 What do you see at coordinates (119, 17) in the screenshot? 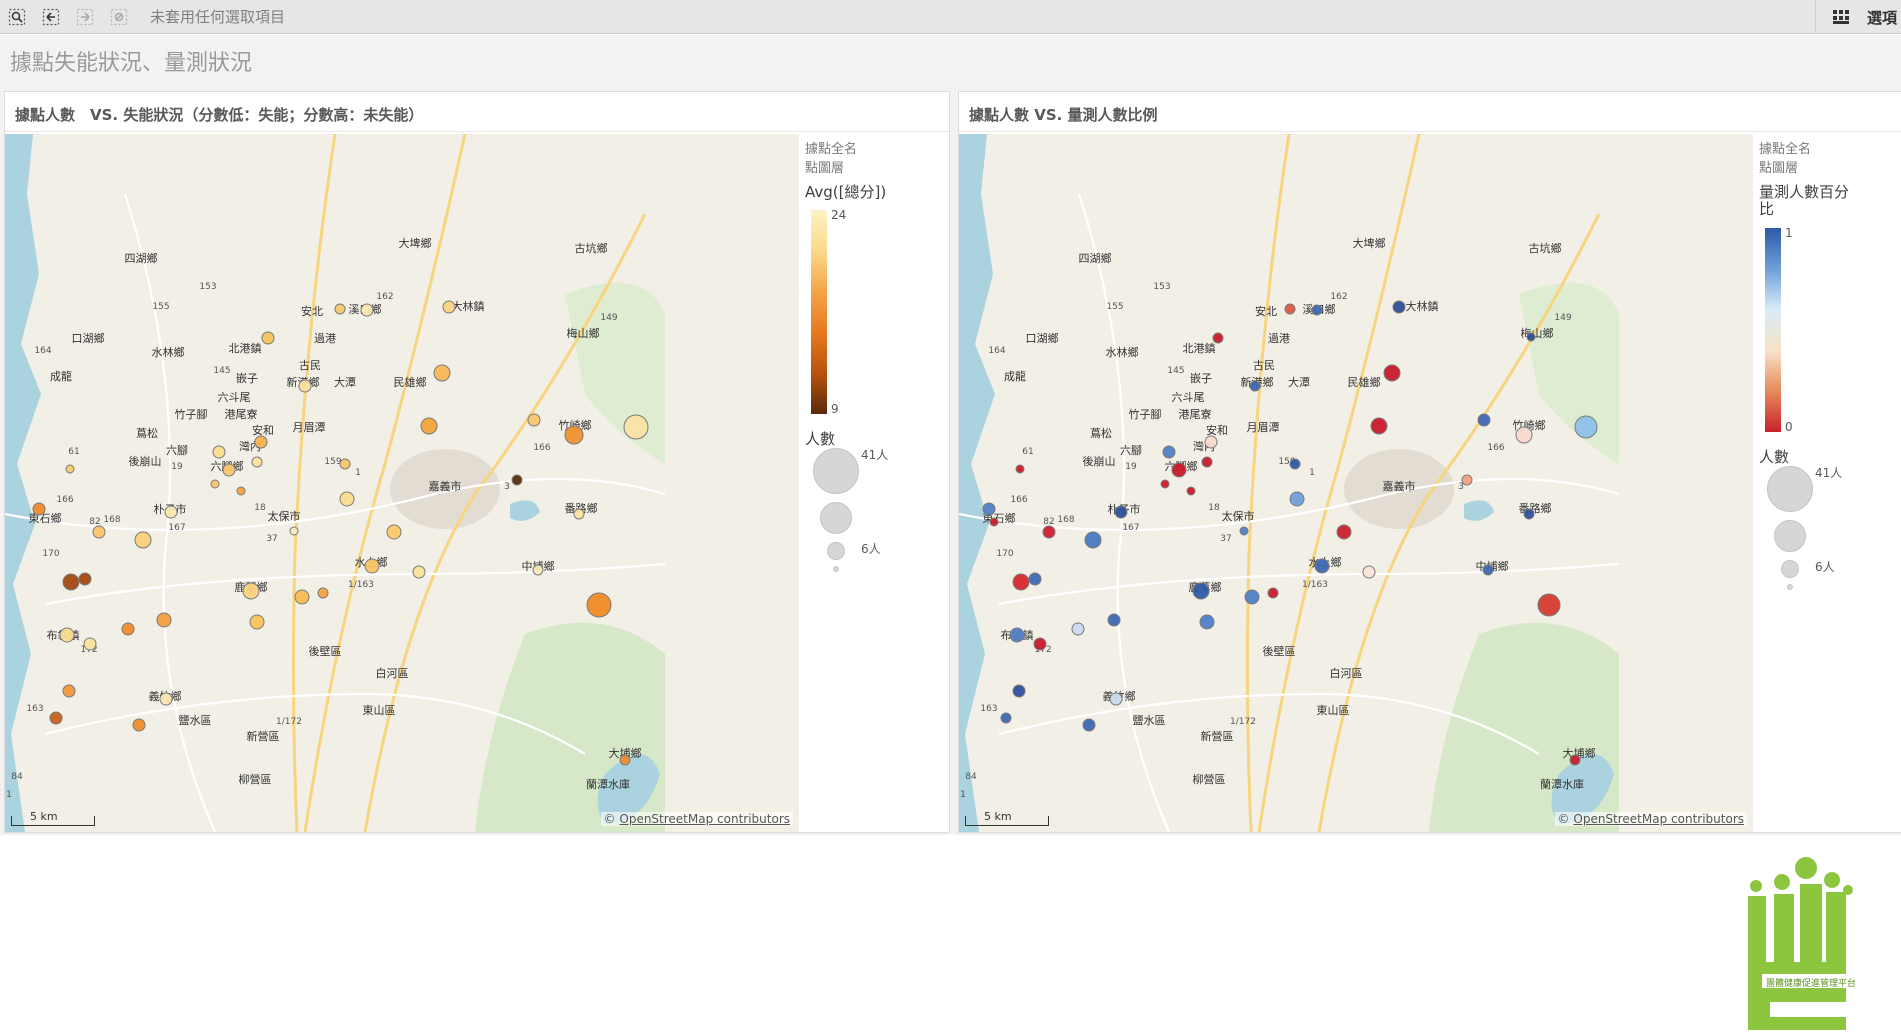
I see `clear-selections-icon` at bounding box center [119, 17].